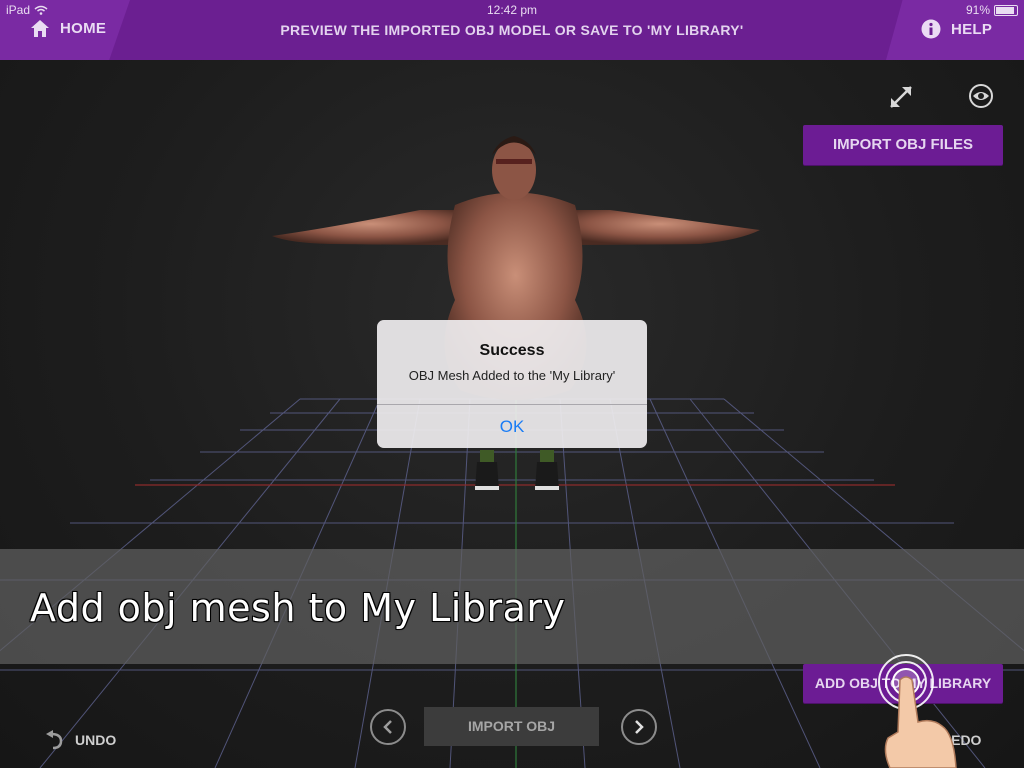 The width and height of the screenshot is (1024, 768). I want to click on fullscreen-icon, so click(901, 97).